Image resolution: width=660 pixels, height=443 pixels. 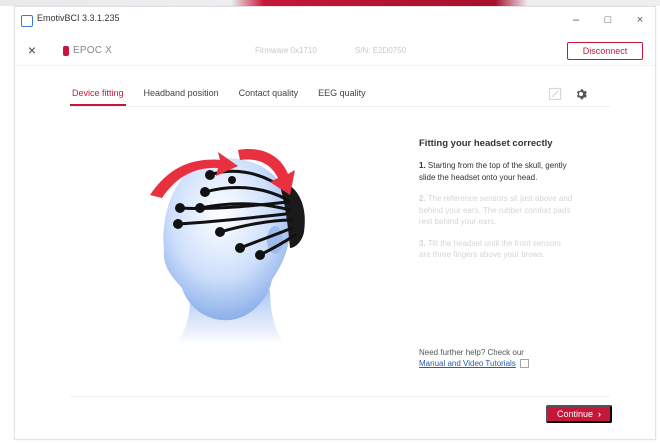 What do you see at coordinates (66, 51) in the screenshot?
I see `device-indicator-icon` at bounding box center [66, 51].